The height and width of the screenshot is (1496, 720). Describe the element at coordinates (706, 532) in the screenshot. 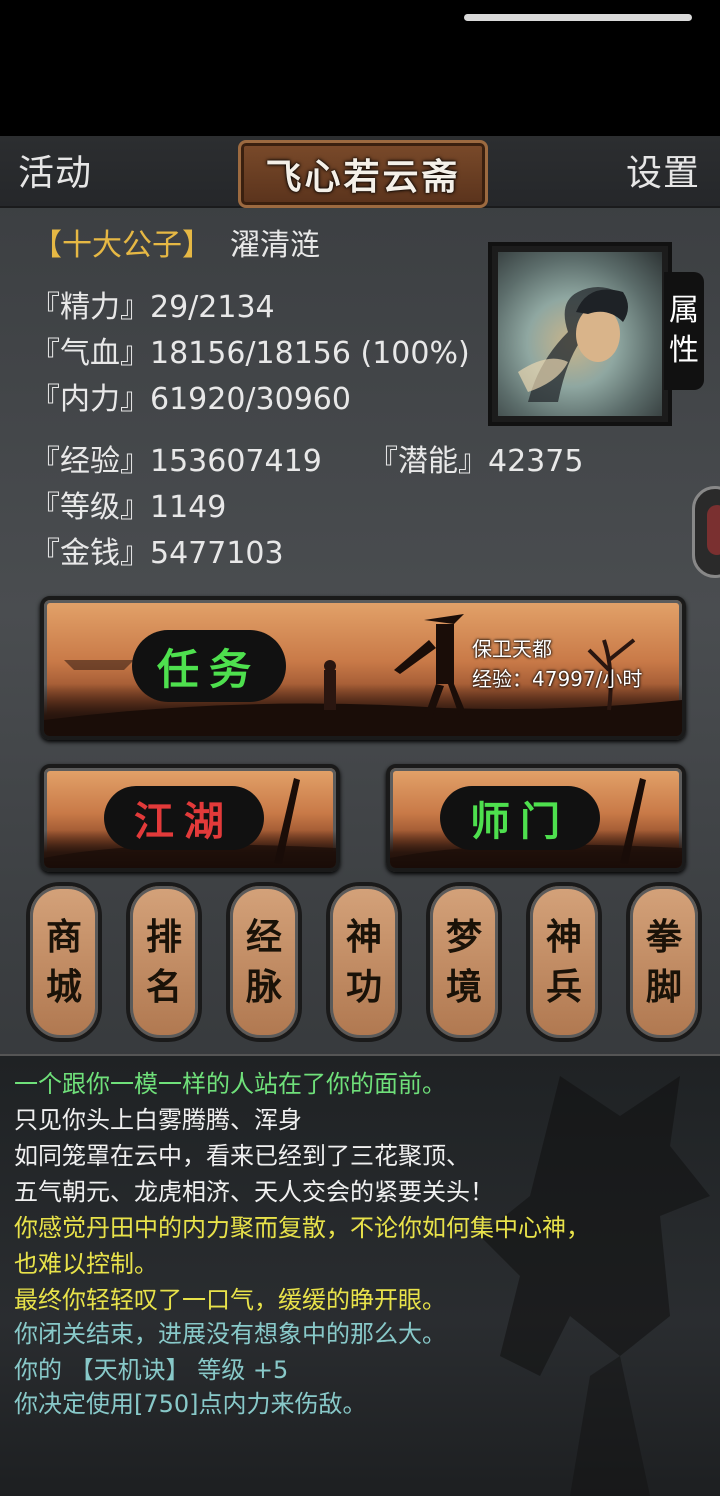

I see `floating-side-handle` at that location.